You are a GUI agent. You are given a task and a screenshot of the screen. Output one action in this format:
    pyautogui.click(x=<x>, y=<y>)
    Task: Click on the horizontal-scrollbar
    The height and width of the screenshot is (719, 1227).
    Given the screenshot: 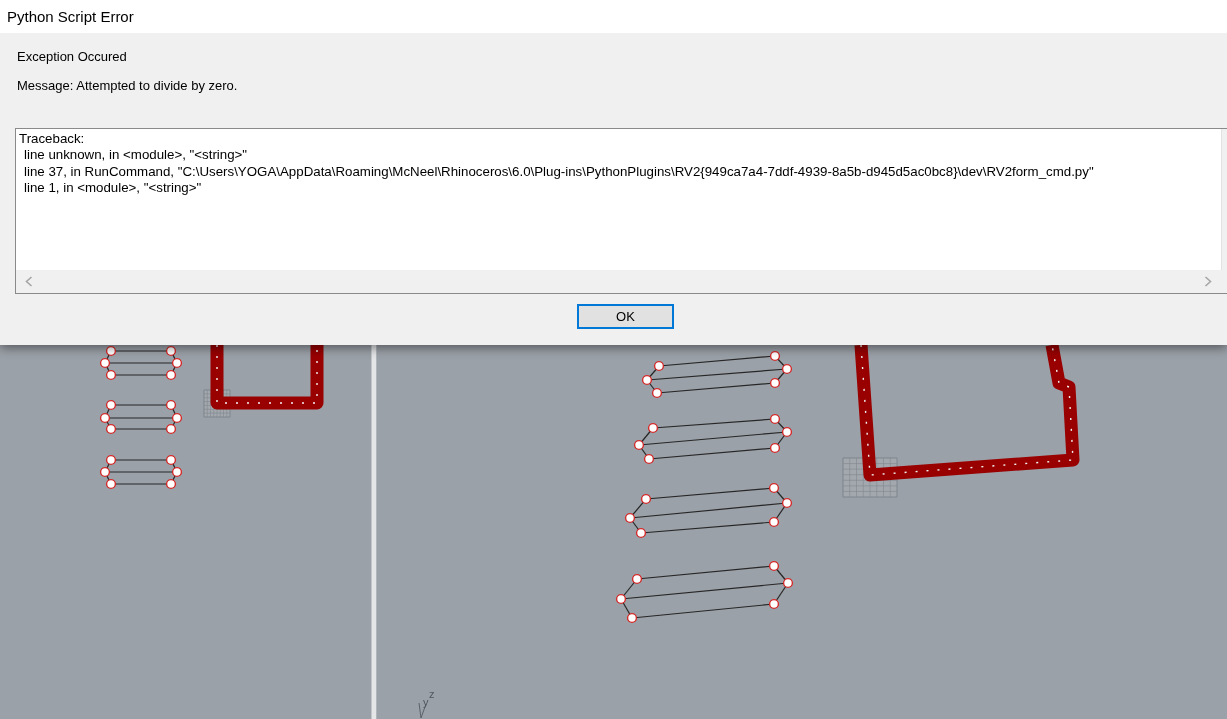 What is the action you would take?
    pyautogui.click(x=621, y=281)
    